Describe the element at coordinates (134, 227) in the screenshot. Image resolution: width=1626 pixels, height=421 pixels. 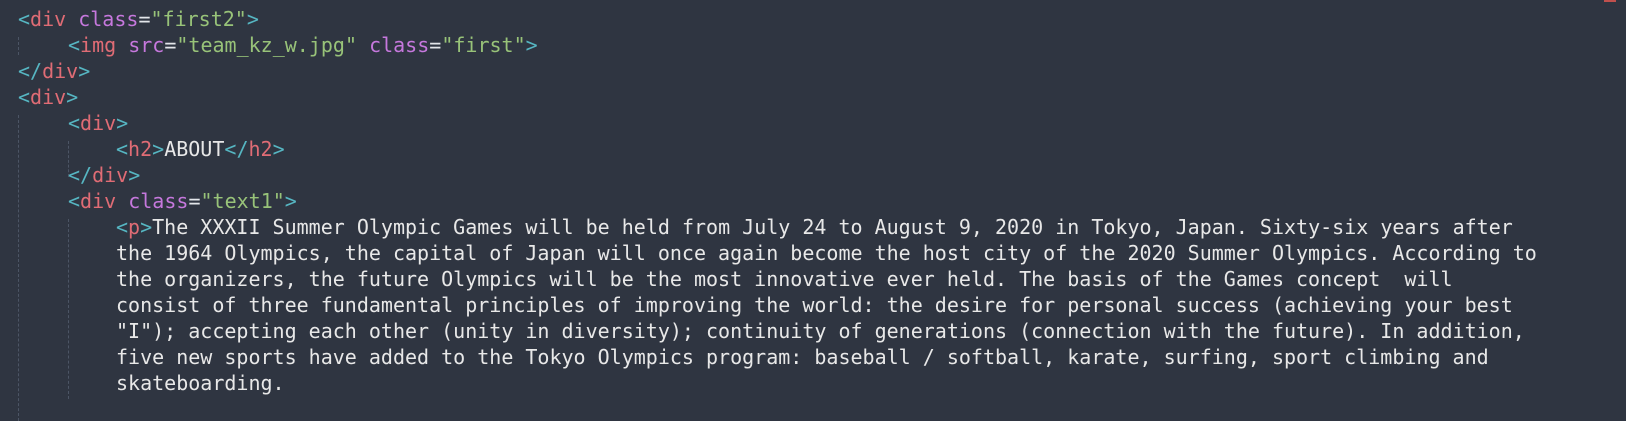
I see `tag-name: p` at that location.